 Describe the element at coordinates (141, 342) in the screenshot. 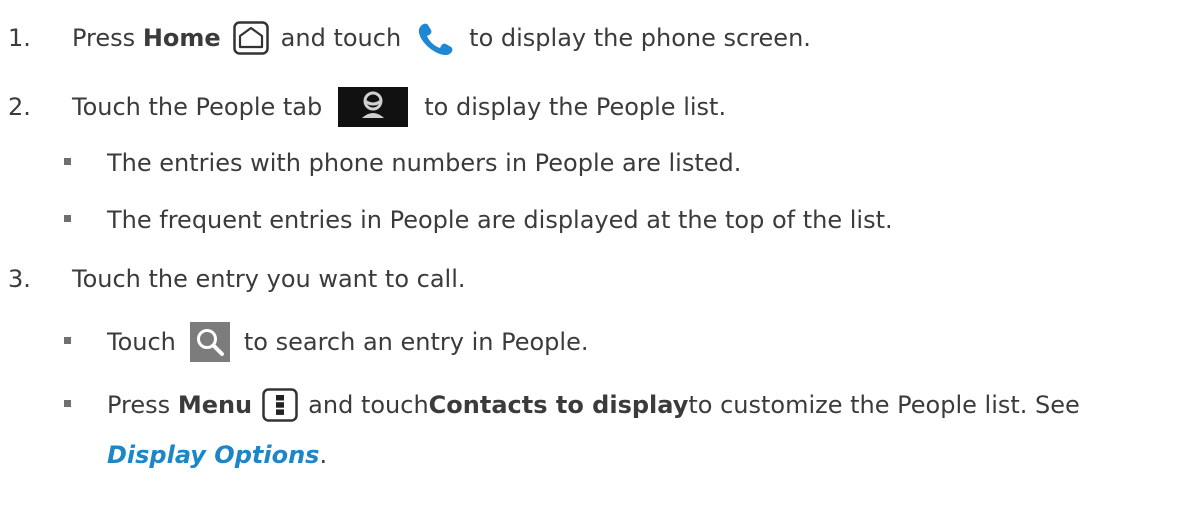

I see `bullet-text: Touch` at that location.